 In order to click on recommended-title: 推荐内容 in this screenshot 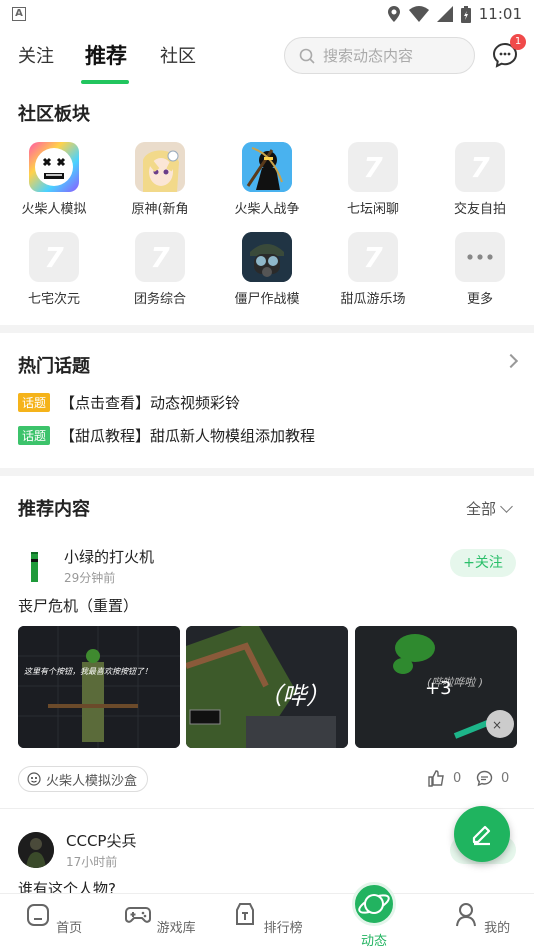, I will do `click(54, 509)`.